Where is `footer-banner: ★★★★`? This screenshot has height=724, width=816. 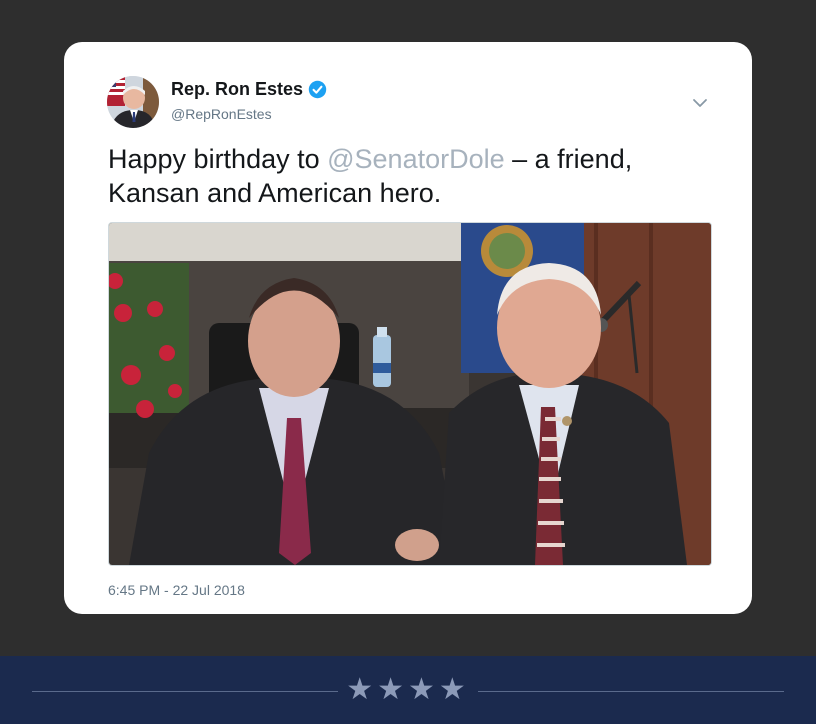
footer-banner: ★★★★ is located at coordinates (408, 690).